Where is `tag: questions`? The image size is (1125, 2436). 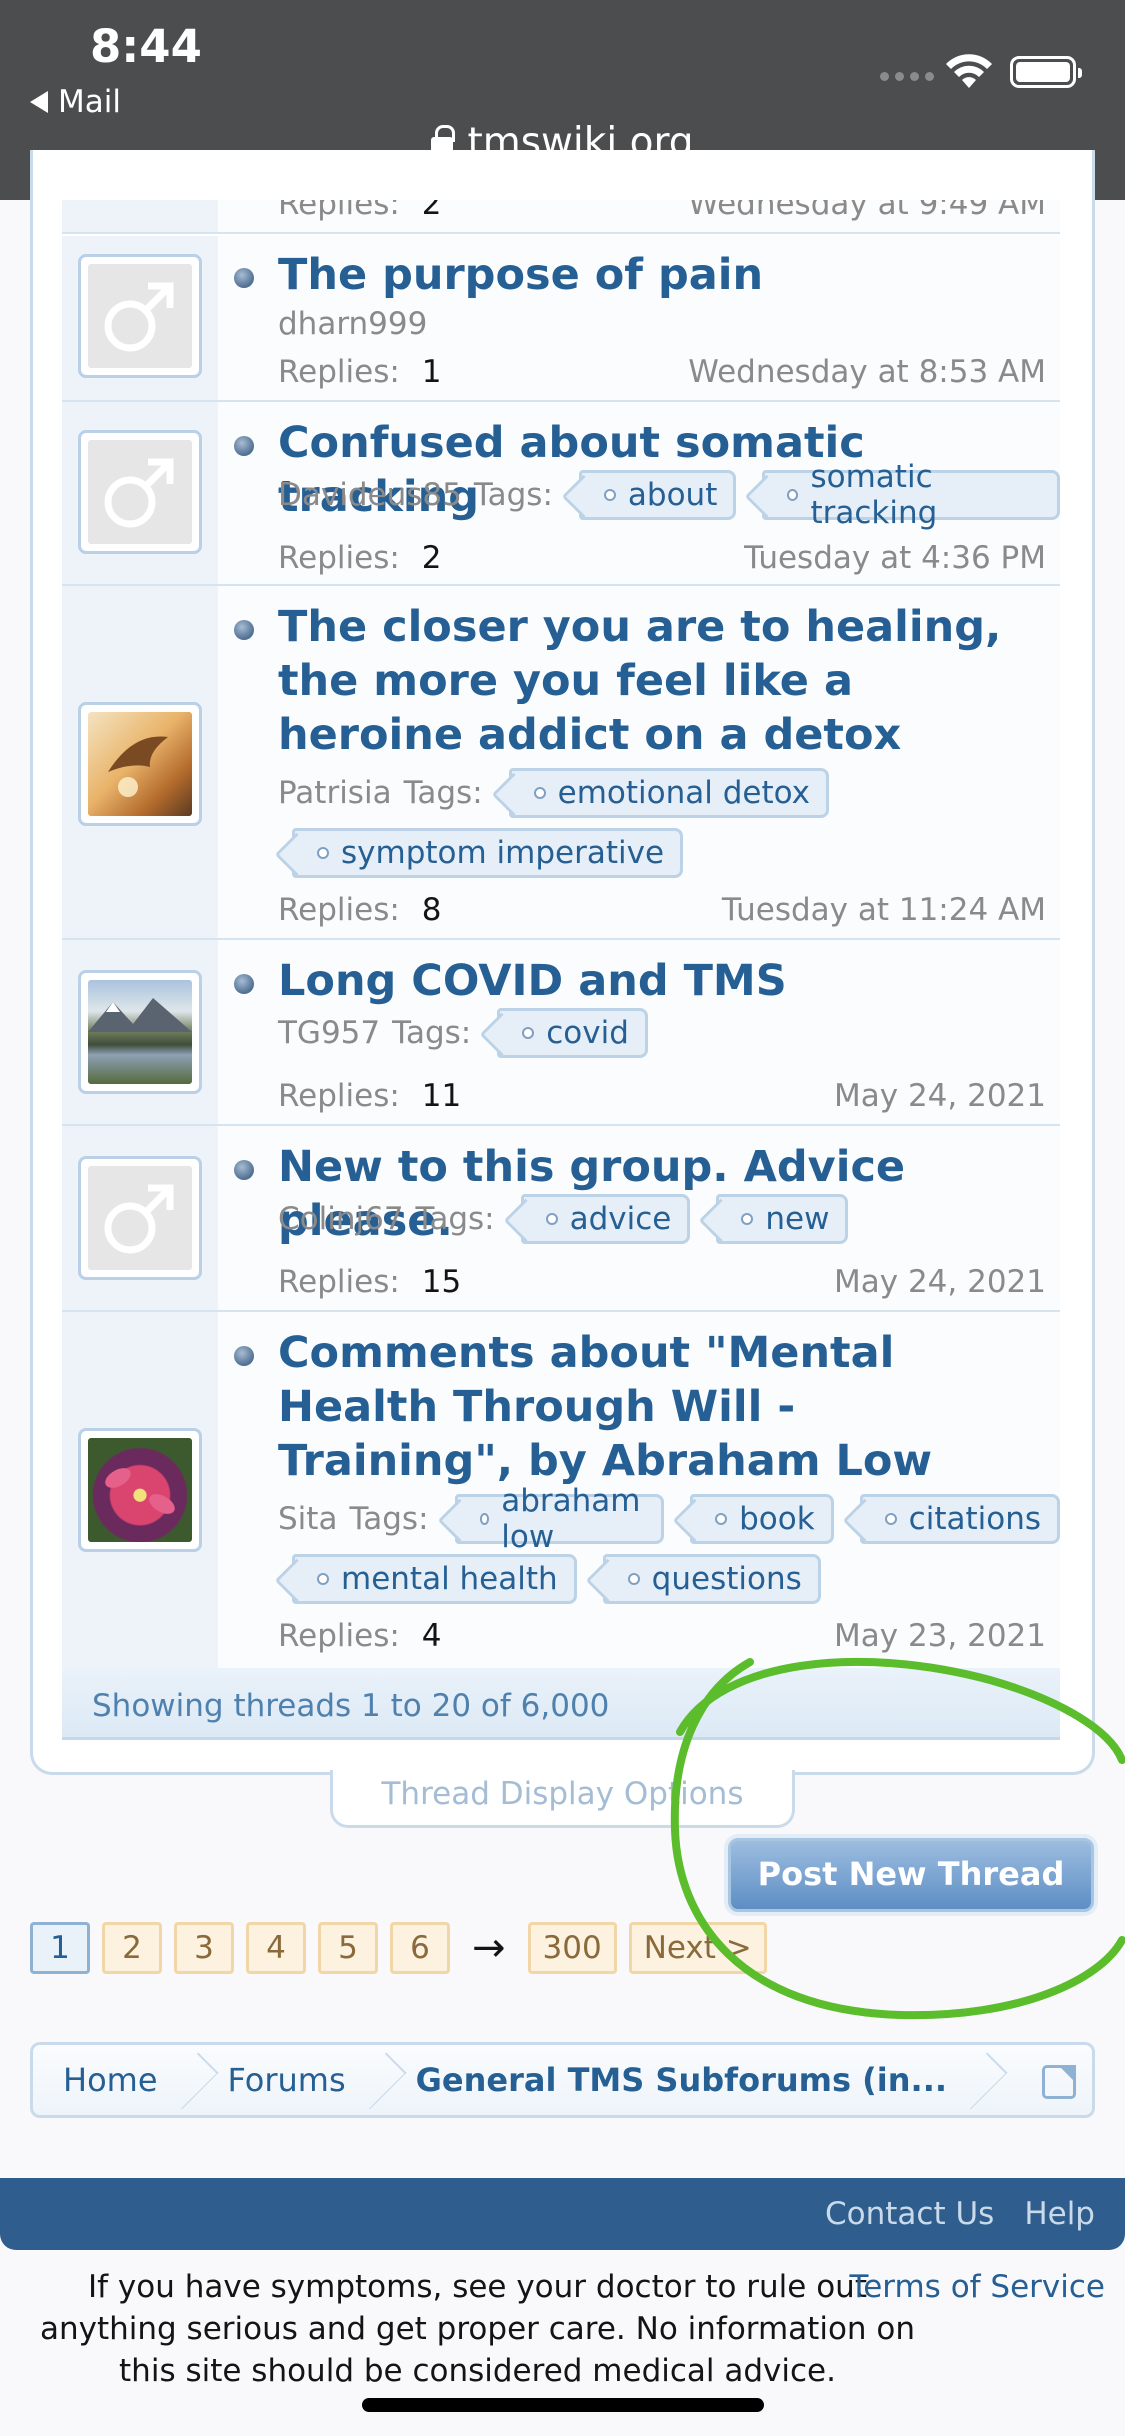 tag: questions is located at coordinates (711, 1579).